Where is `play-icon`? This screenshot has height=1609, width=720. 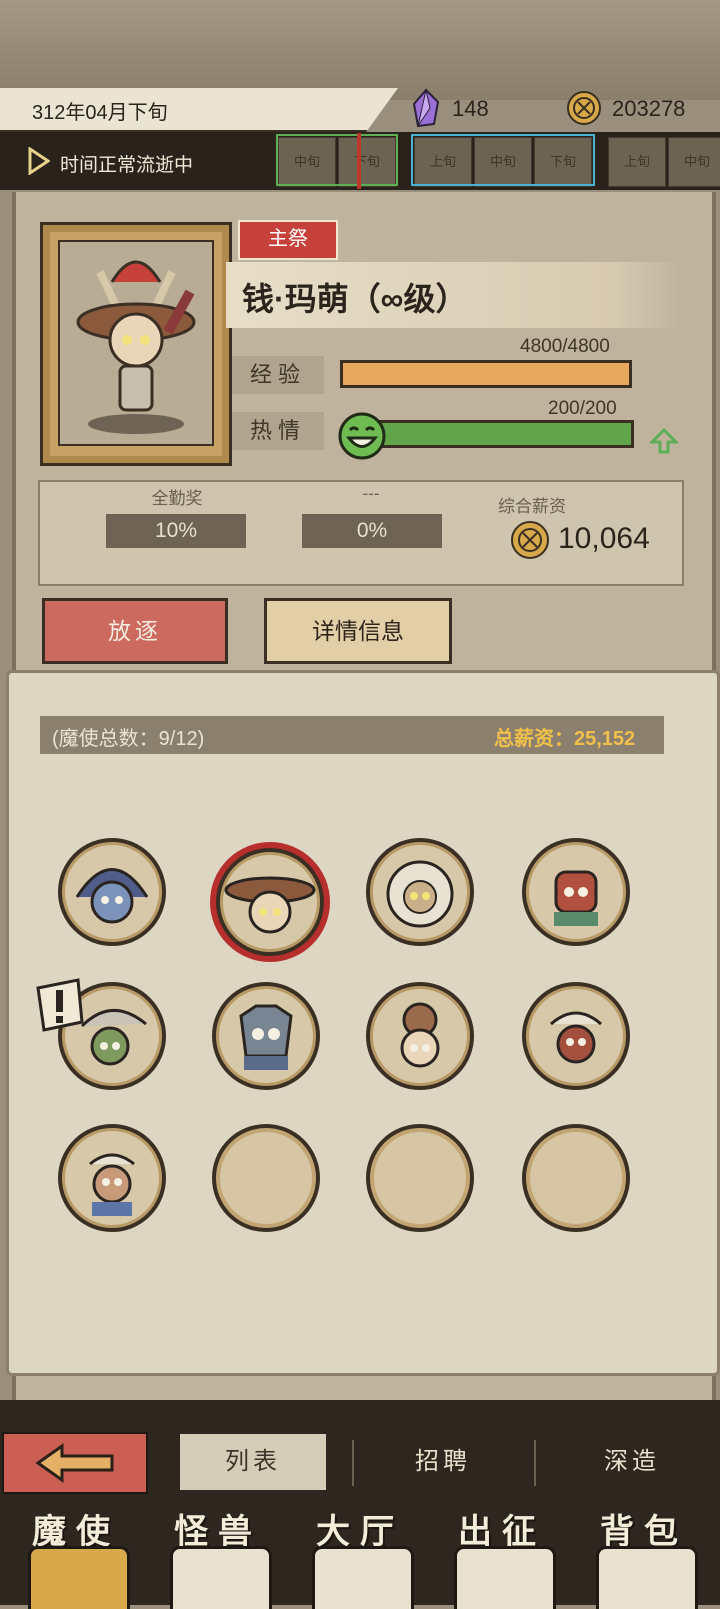
play-icon is located at coordinates (39, 161).